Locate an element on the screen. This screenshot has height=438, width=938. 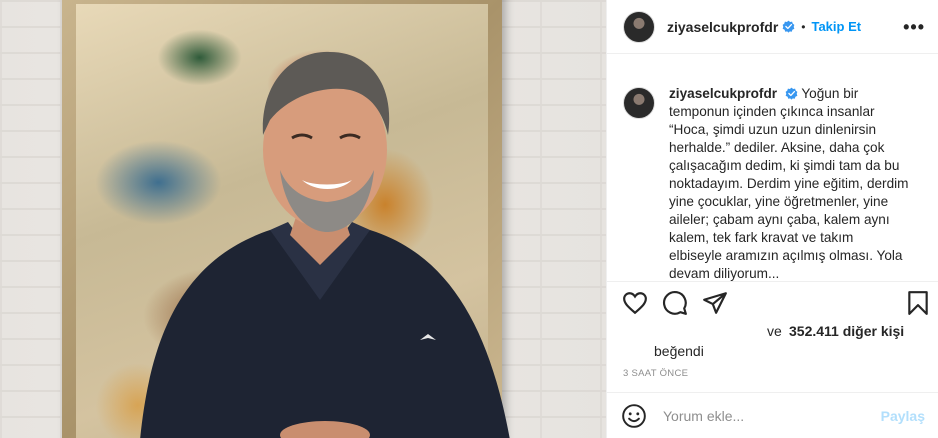
liked-label: beğendi is located at coordinates (679, 351).